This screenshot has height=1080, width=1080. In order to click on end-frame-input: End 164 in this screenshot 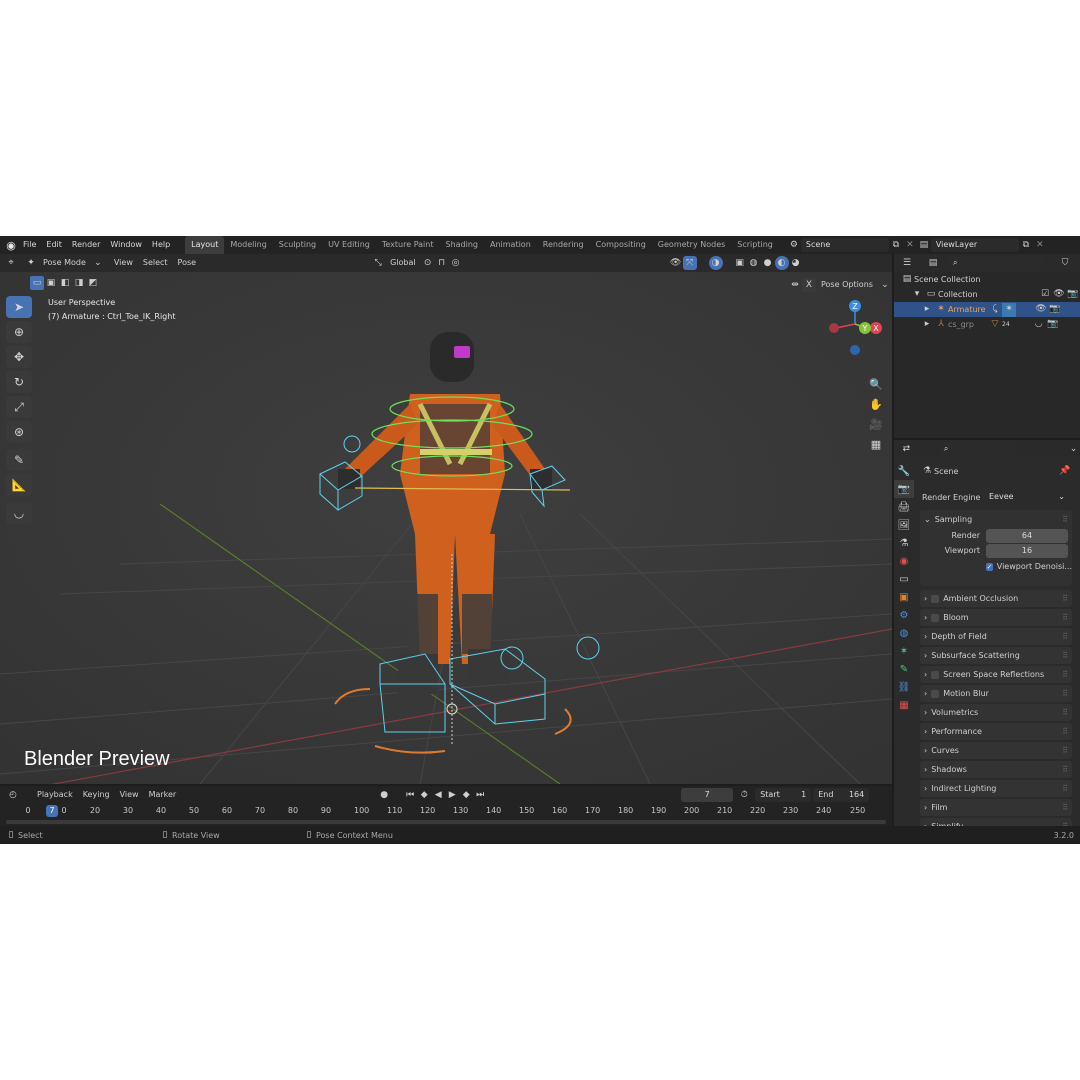, I will do `click(841, 795)`.